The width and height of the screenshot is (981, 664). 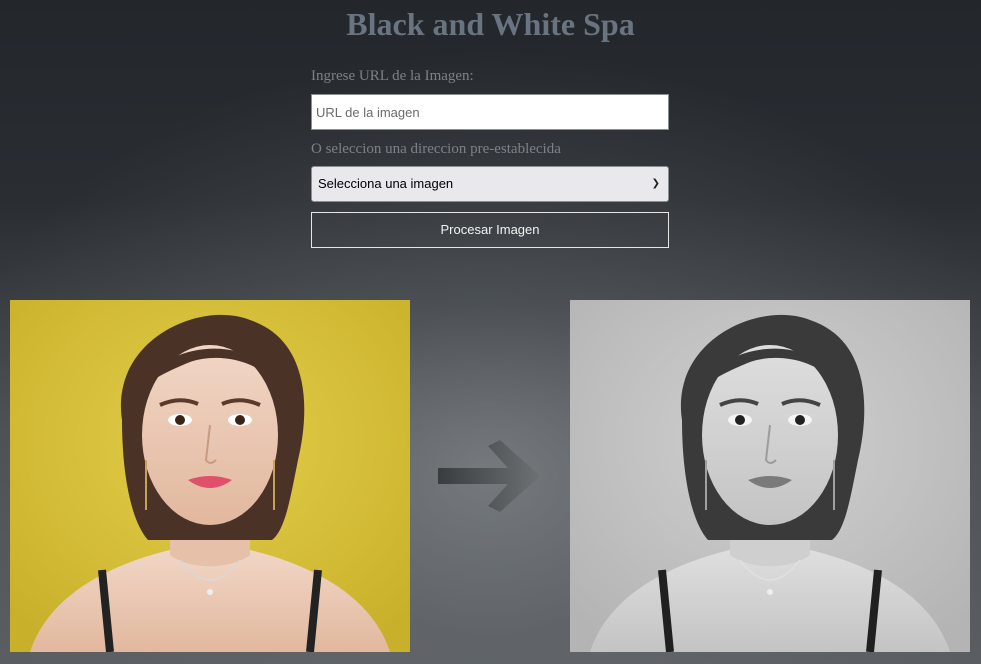 I want to click on preset-select-value: Selecciona una imagen, so click(x=386, y=183).